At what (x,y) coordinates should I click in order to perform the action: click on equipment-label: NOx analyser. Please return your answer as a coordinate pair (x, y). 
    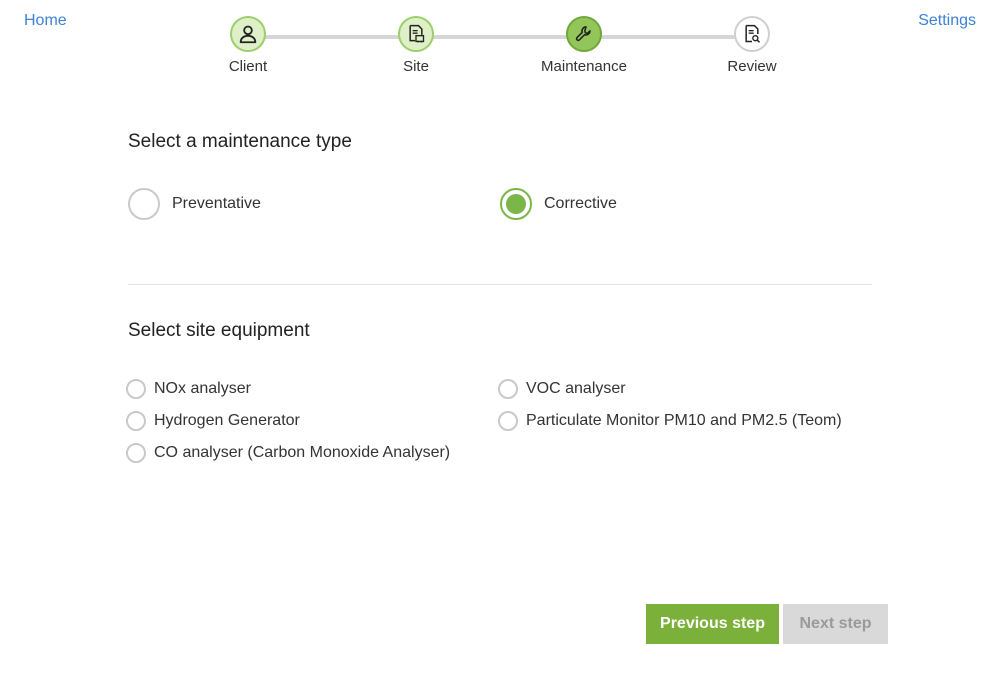
    Looking at the image, I should click on (202, 388).